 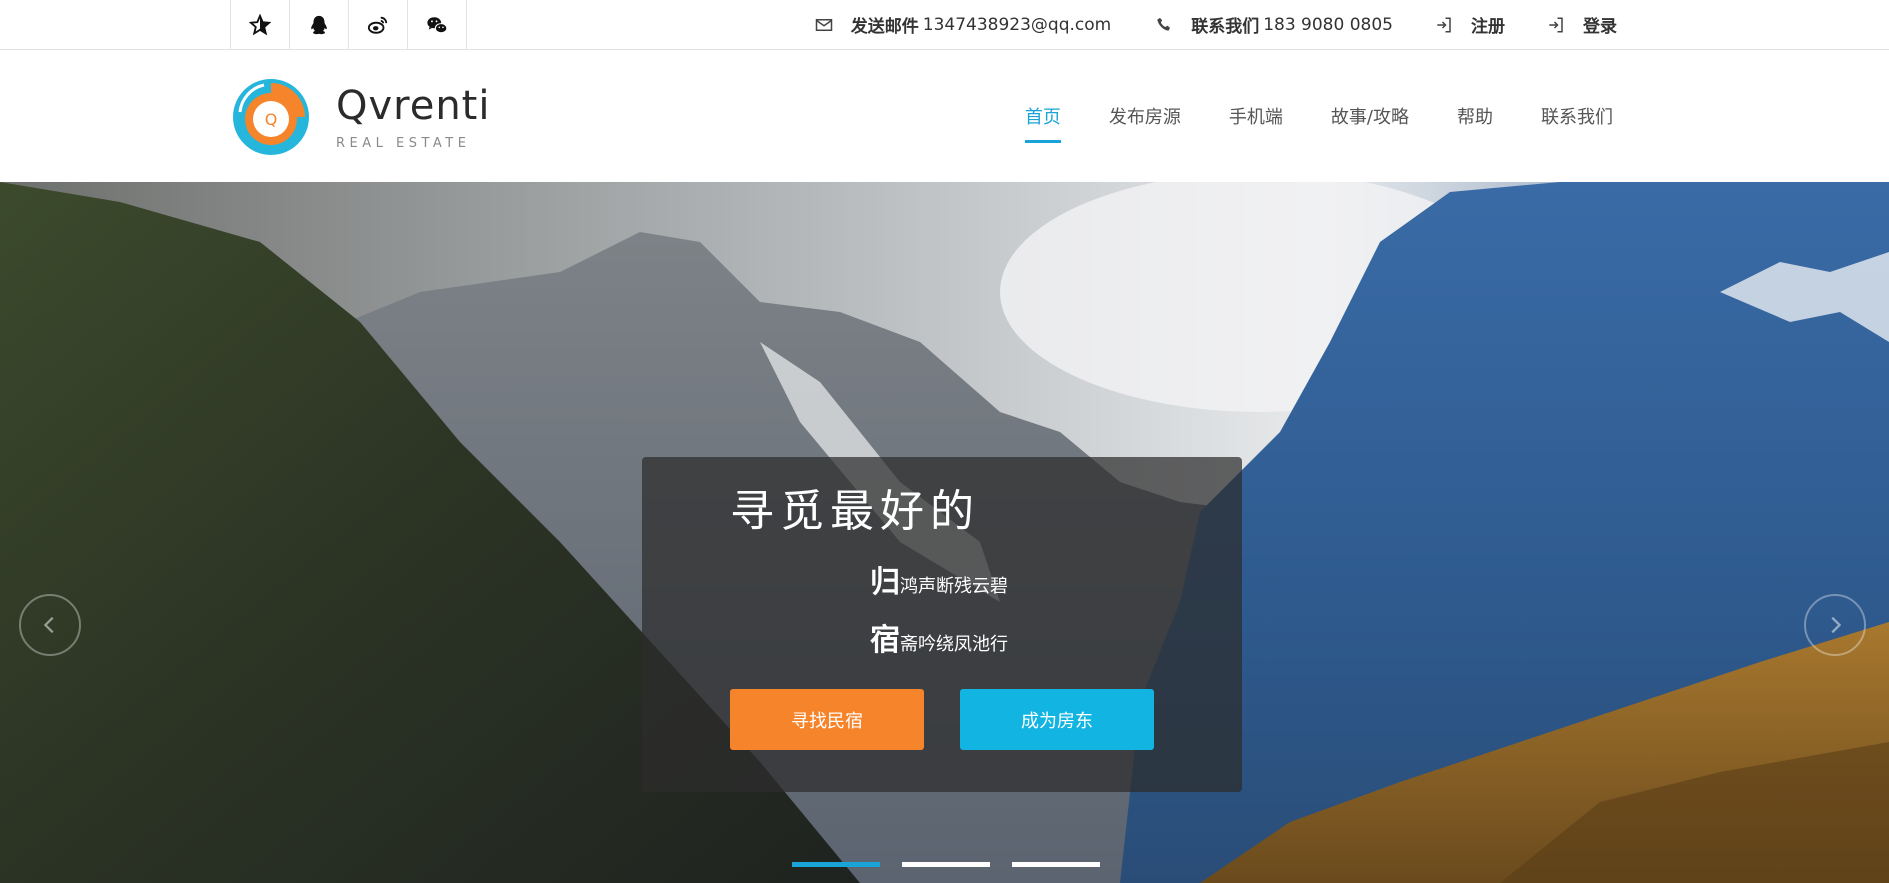 What do you see at coordinates (413, 105) in the screenshot?
I see `logo-name: Qvrenti` at bounding box center [413, 105].